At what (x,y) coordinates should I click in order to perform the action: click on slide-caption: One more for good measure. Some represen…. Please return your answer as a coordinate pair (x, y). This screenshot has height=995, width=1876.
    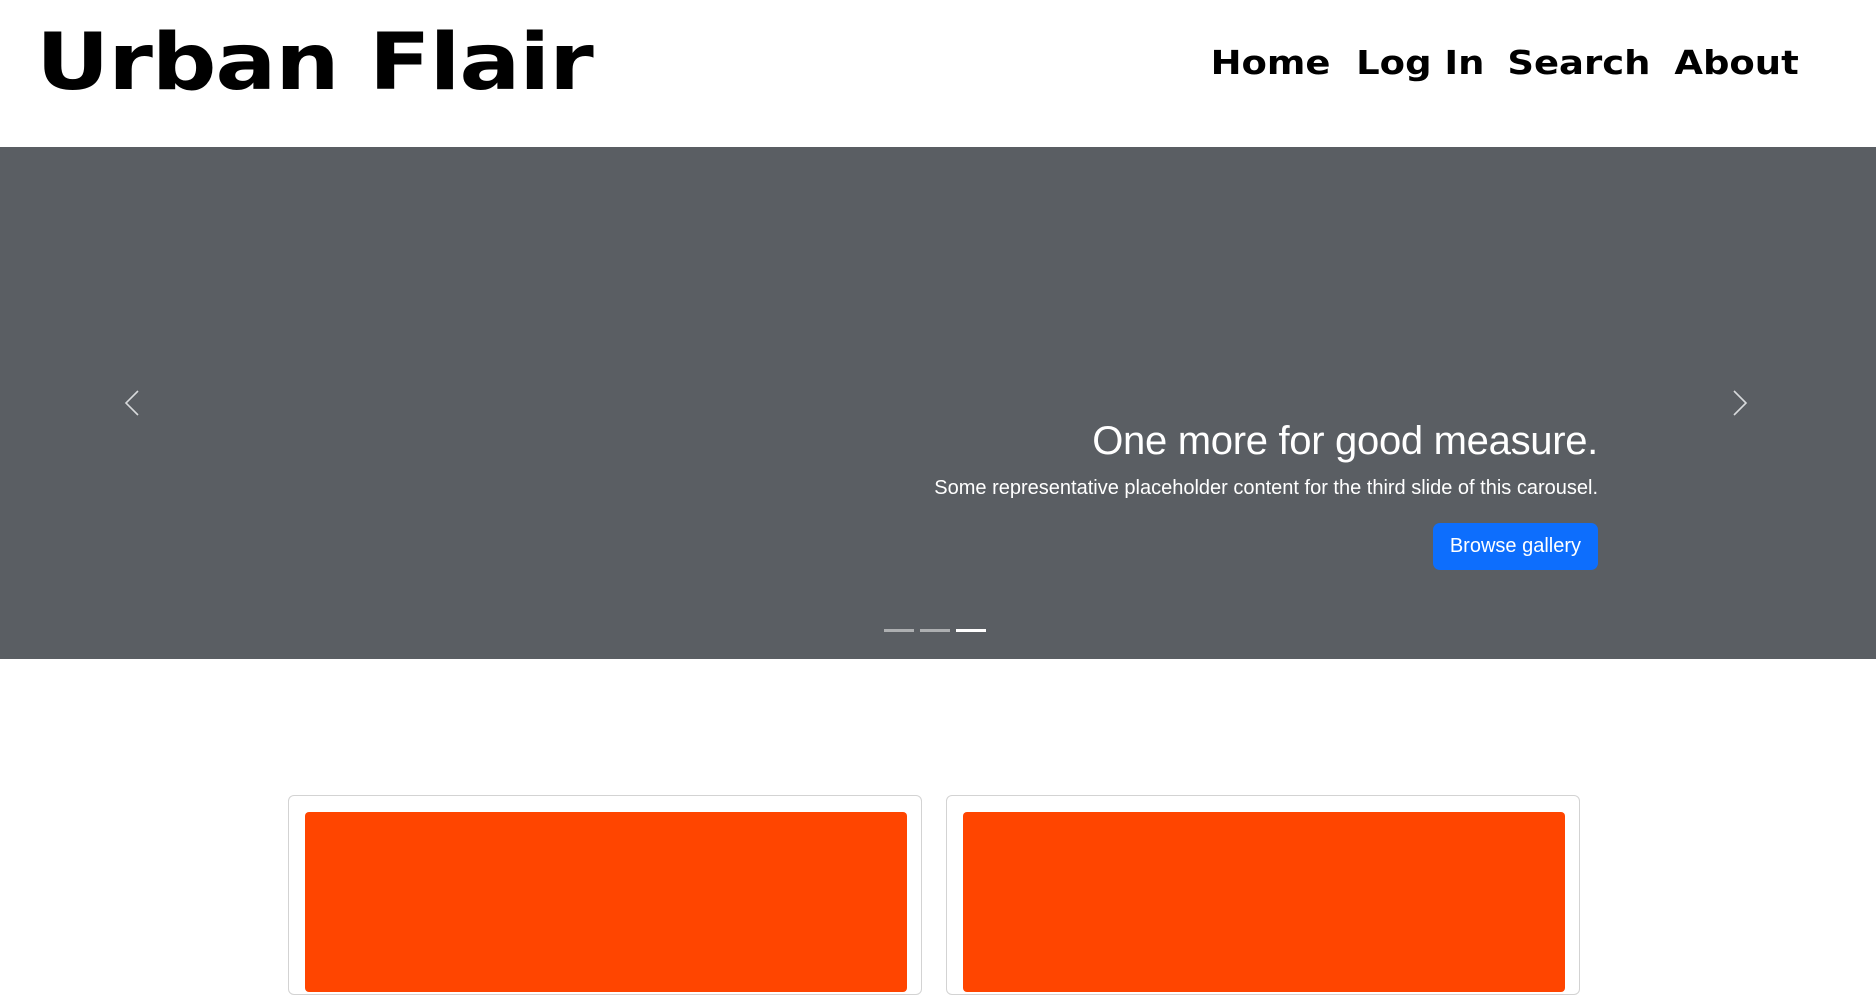
    Looking at the image, I should click on (1266, 493).